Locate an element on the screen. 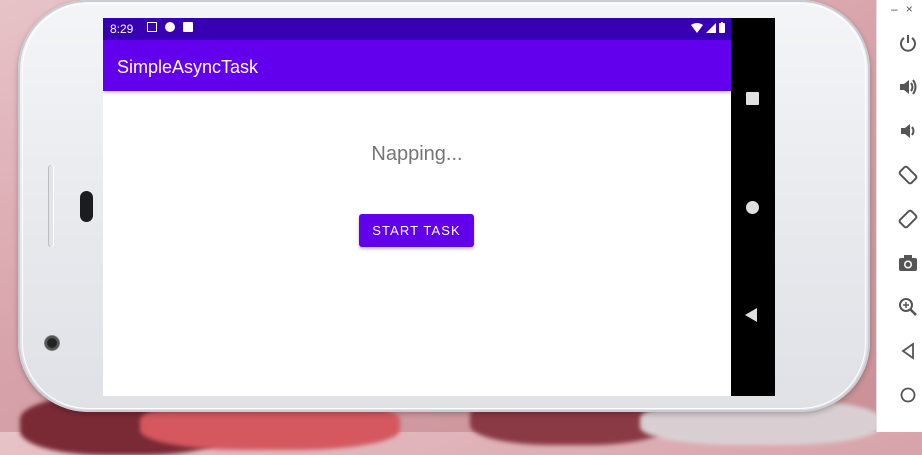  app-title: SimpleAsyncTask is located at coordinates (188, 67).